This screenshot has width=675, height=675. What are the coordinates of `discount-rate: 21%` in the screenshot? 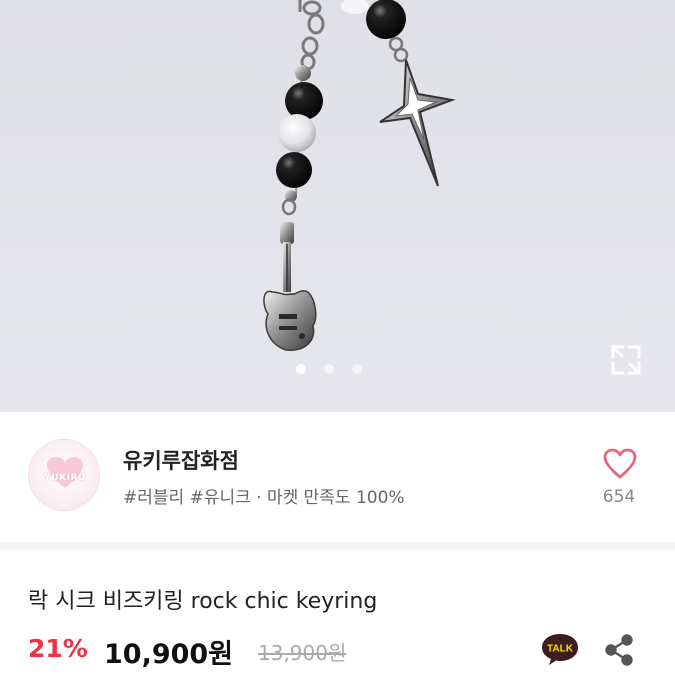 It's located at (58, 648).